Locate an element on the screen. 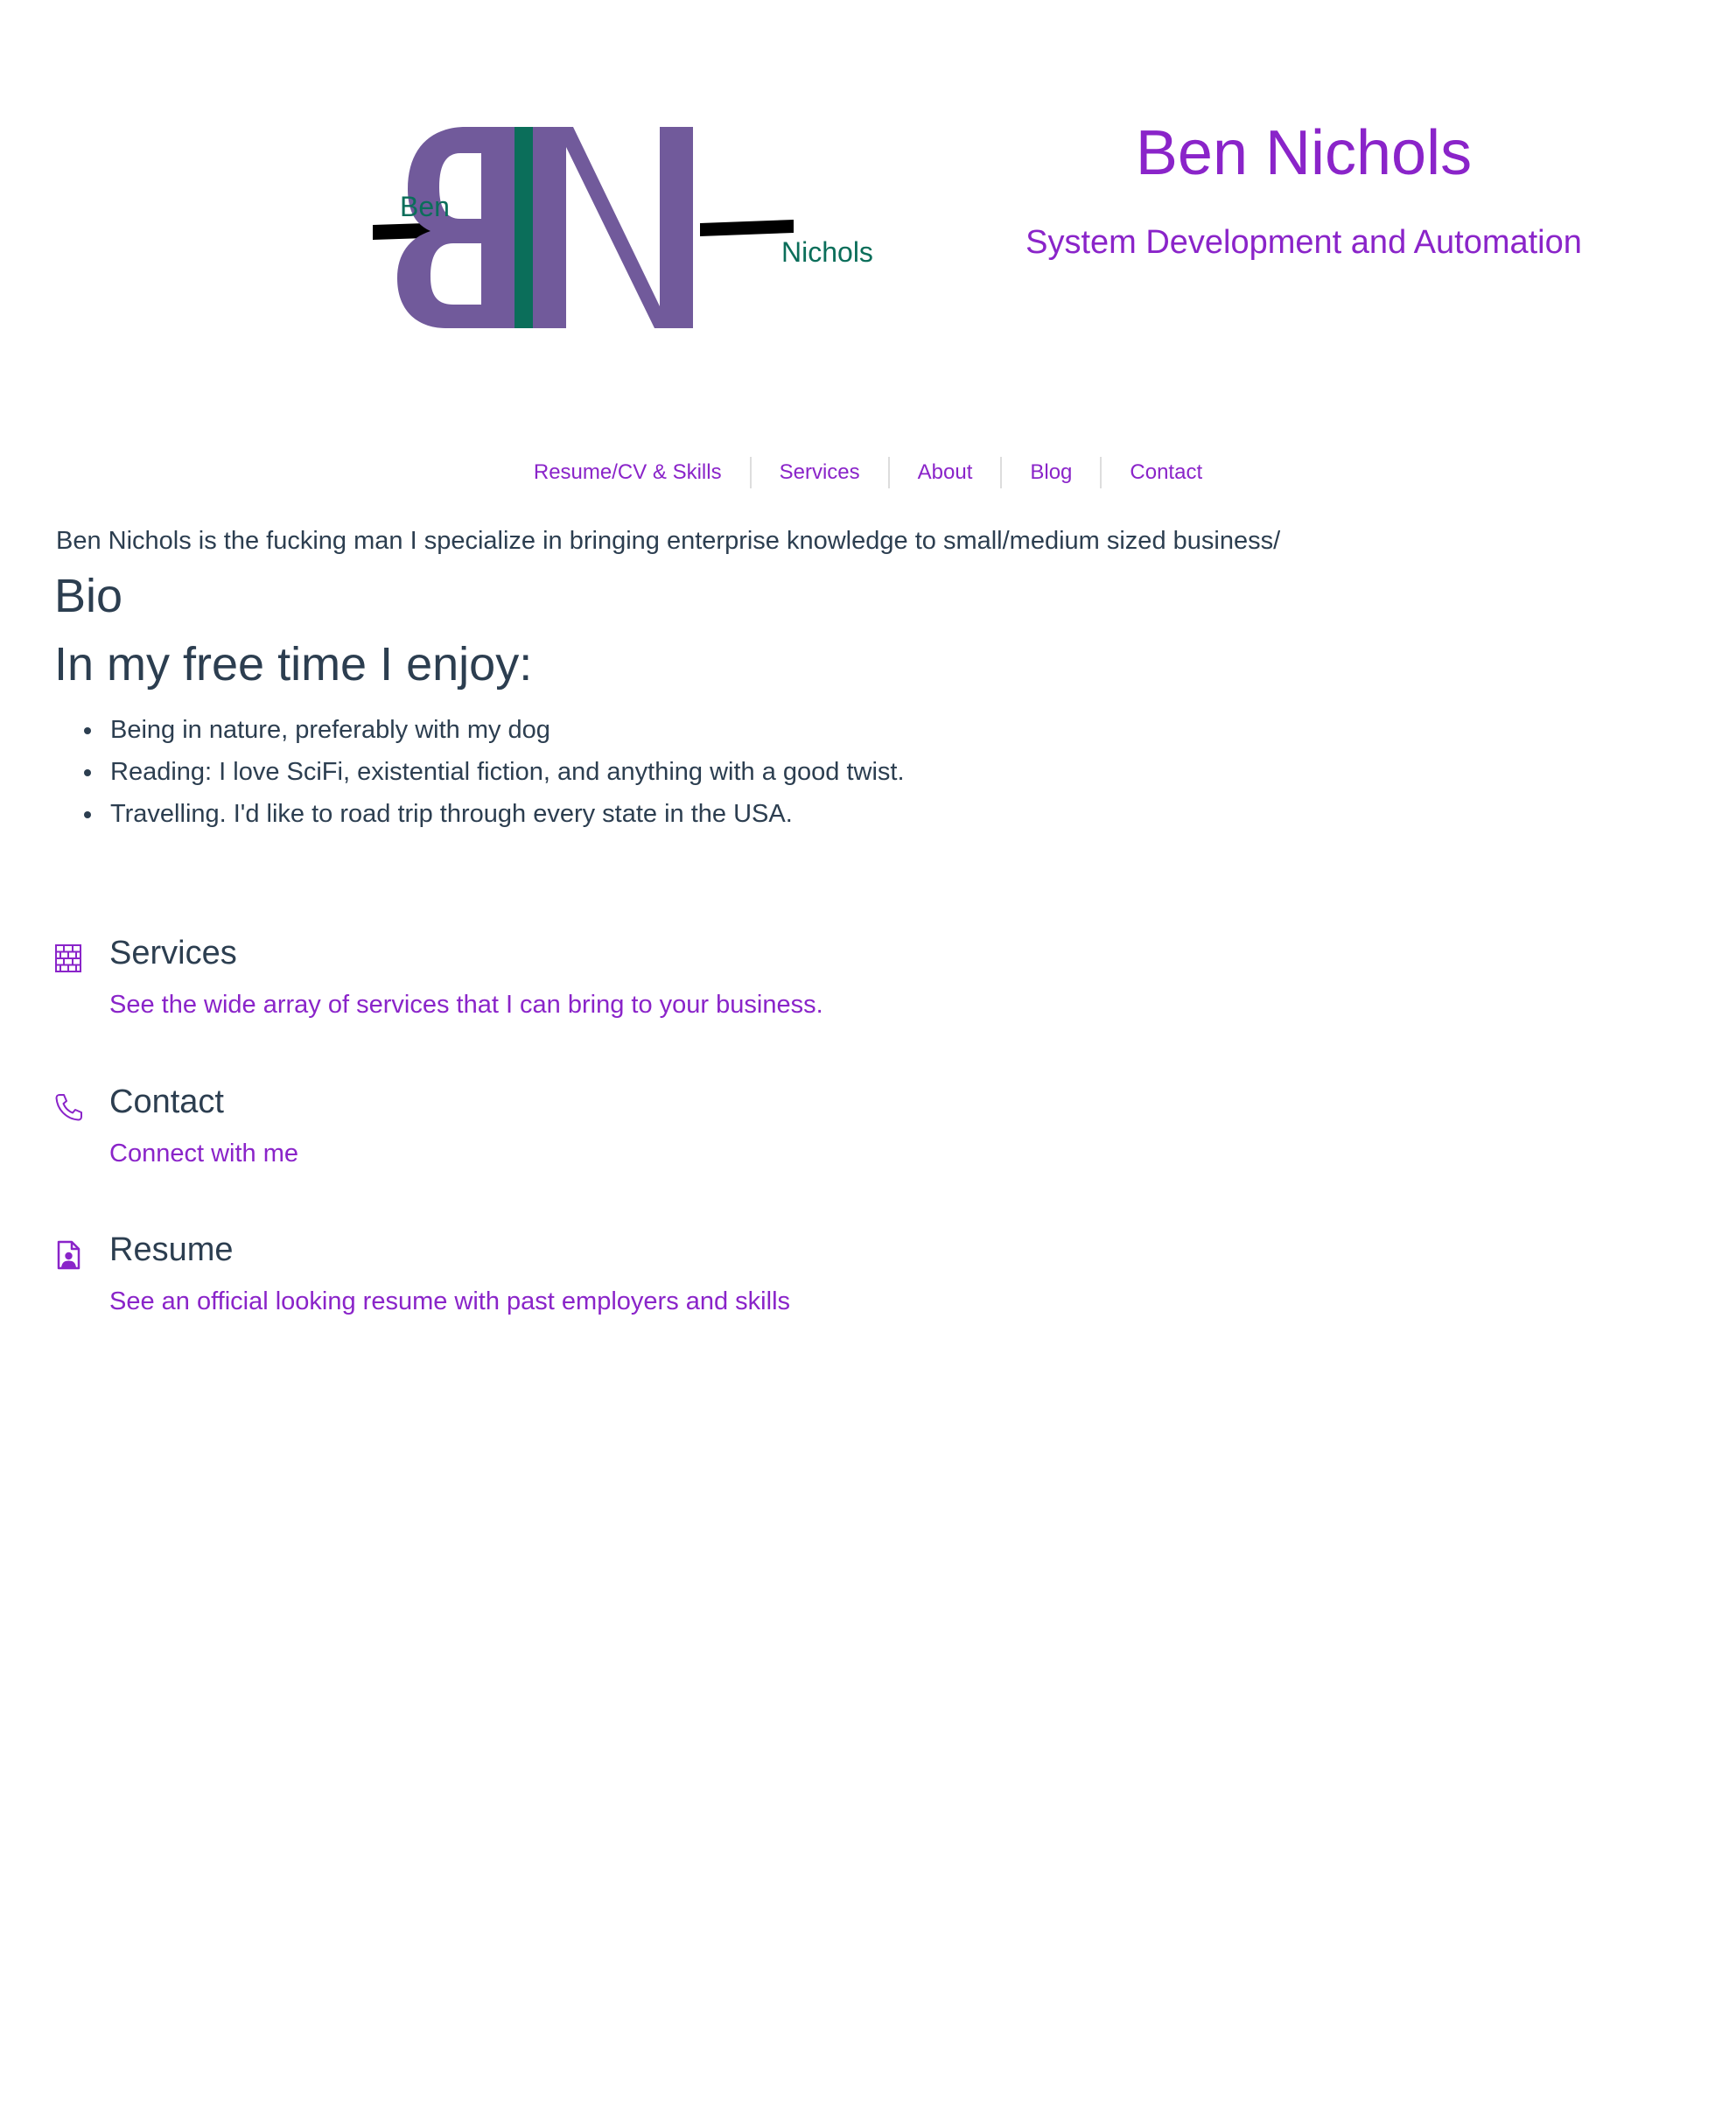 This screenshot has height=2111, width=1736. nav-item-about: About is located at coordinates (946, 473).